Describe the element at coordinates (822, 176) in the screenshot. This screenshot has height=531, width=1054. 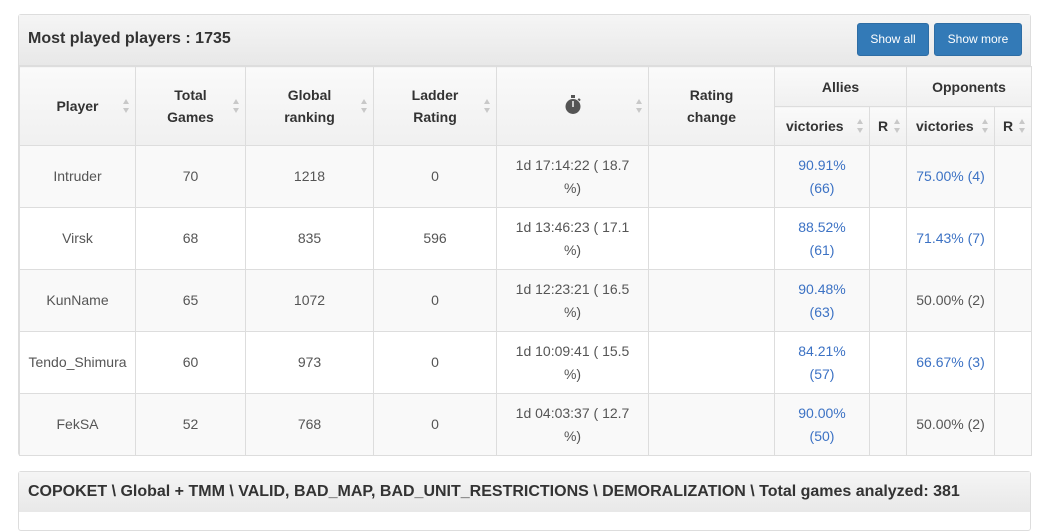
I see `allies-victories-link: 90.91% (66)` at that location.